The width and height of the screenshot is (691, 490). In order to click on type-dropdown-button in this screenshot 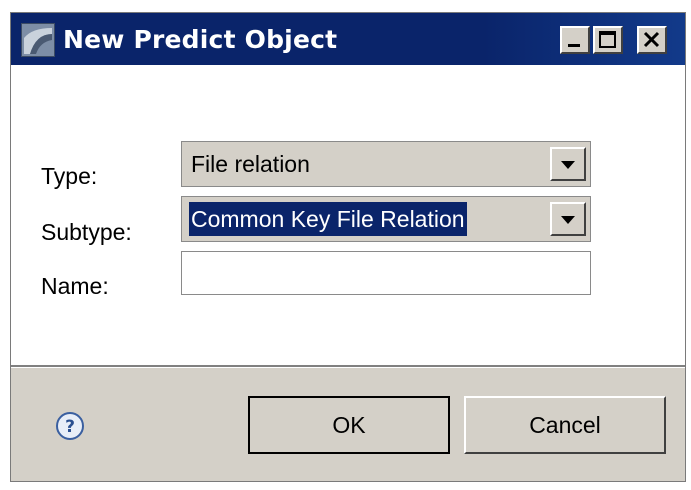, I will do `click(568, 164)`.